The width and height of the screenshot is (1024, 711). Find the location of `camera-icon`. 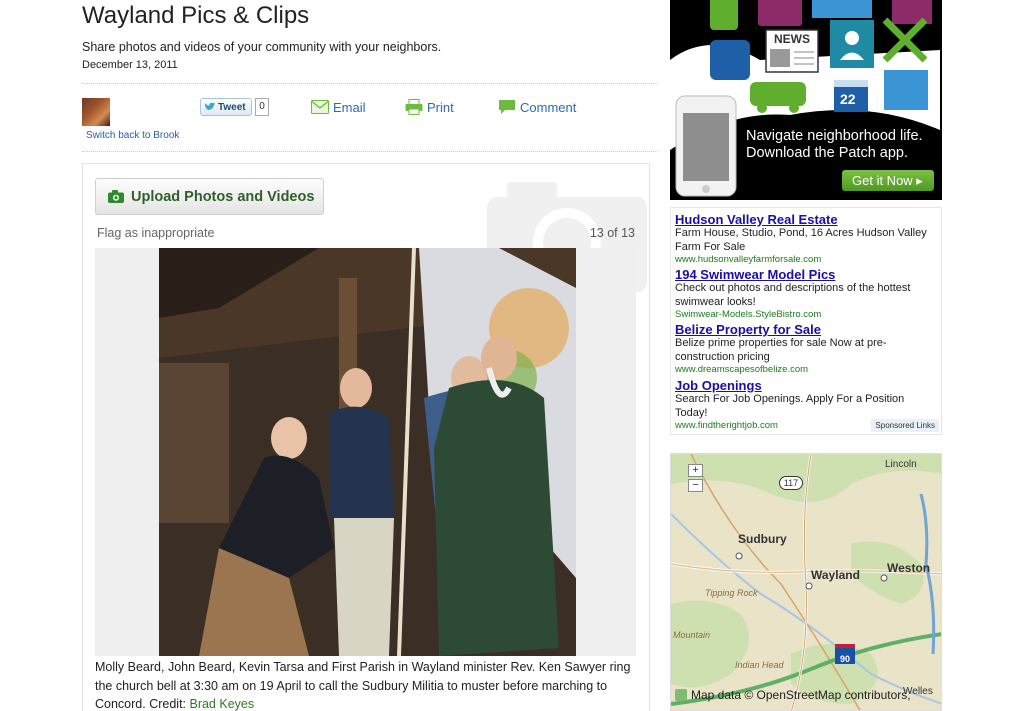

camera-icon is located at coordinates (116, 196).